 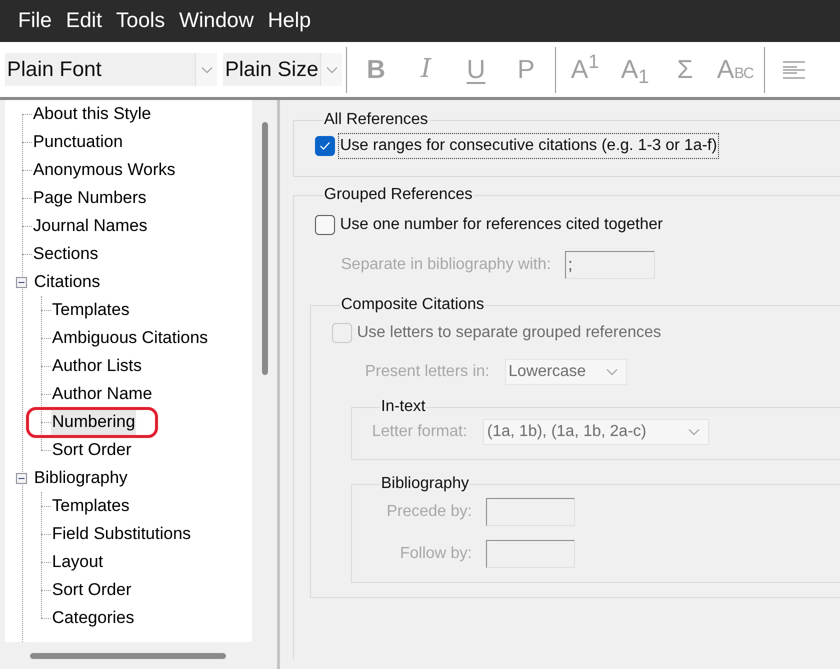 What do you see at coordinates (67, 282) in the screenshot?
I see `tree-item: Citations` at bounding box center [67, 282].